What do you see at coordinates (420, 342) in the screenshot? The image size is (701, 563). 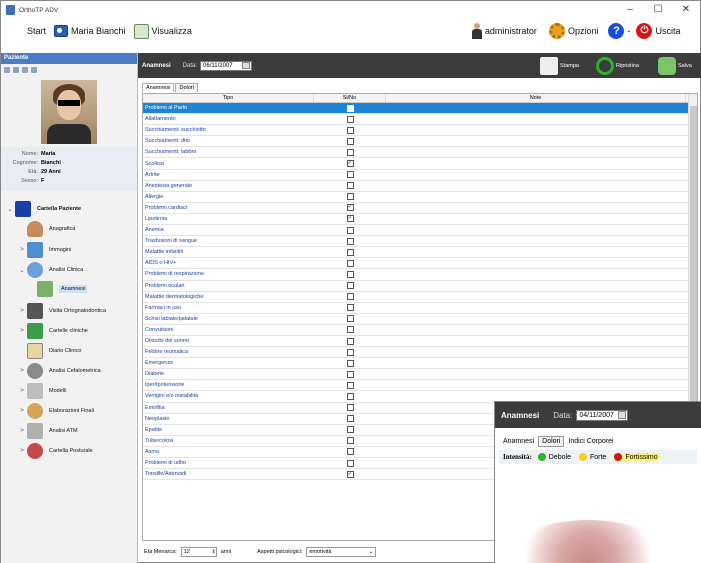 I see `table-row: Disturbi del sonno` at bounding box center [420, 342].